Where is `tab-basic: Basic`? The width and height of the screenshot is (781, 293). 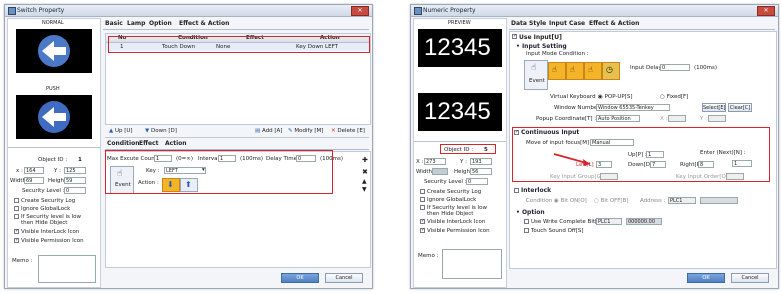
tab-basic: Basic is located at coordinates (114, 23).